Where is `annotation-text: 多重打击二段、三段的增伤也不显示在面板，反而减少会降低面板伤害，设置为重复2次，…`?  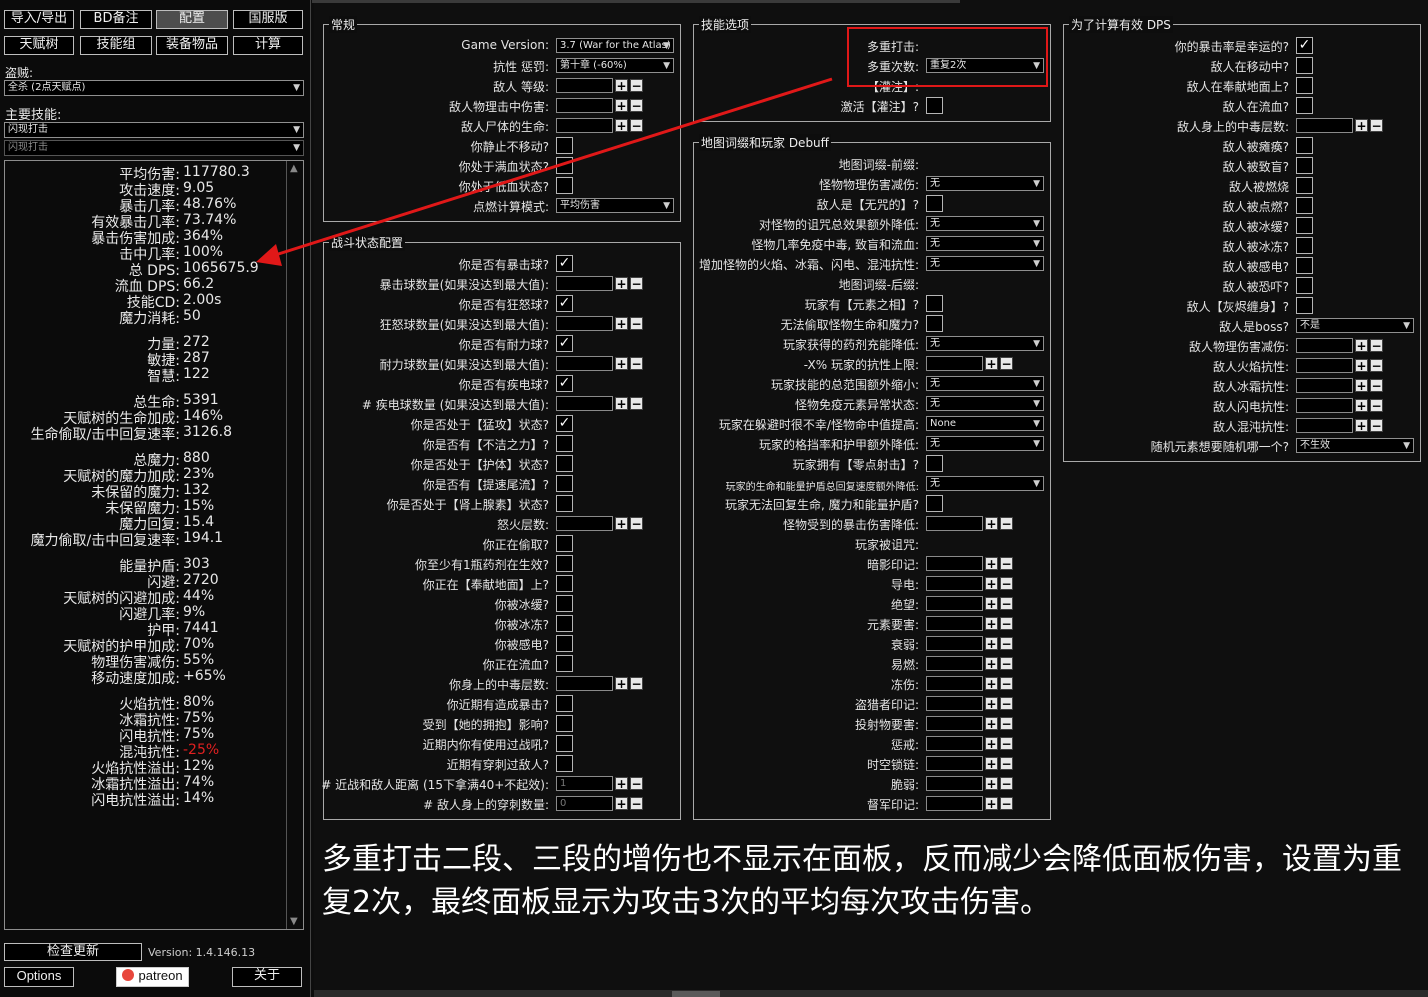
annotation-text: 多重打击二段、三段的增伤也不显示在面板，反而减少会降低面板伤害，设置为重复2次，… is located at coordinates (862, 881).